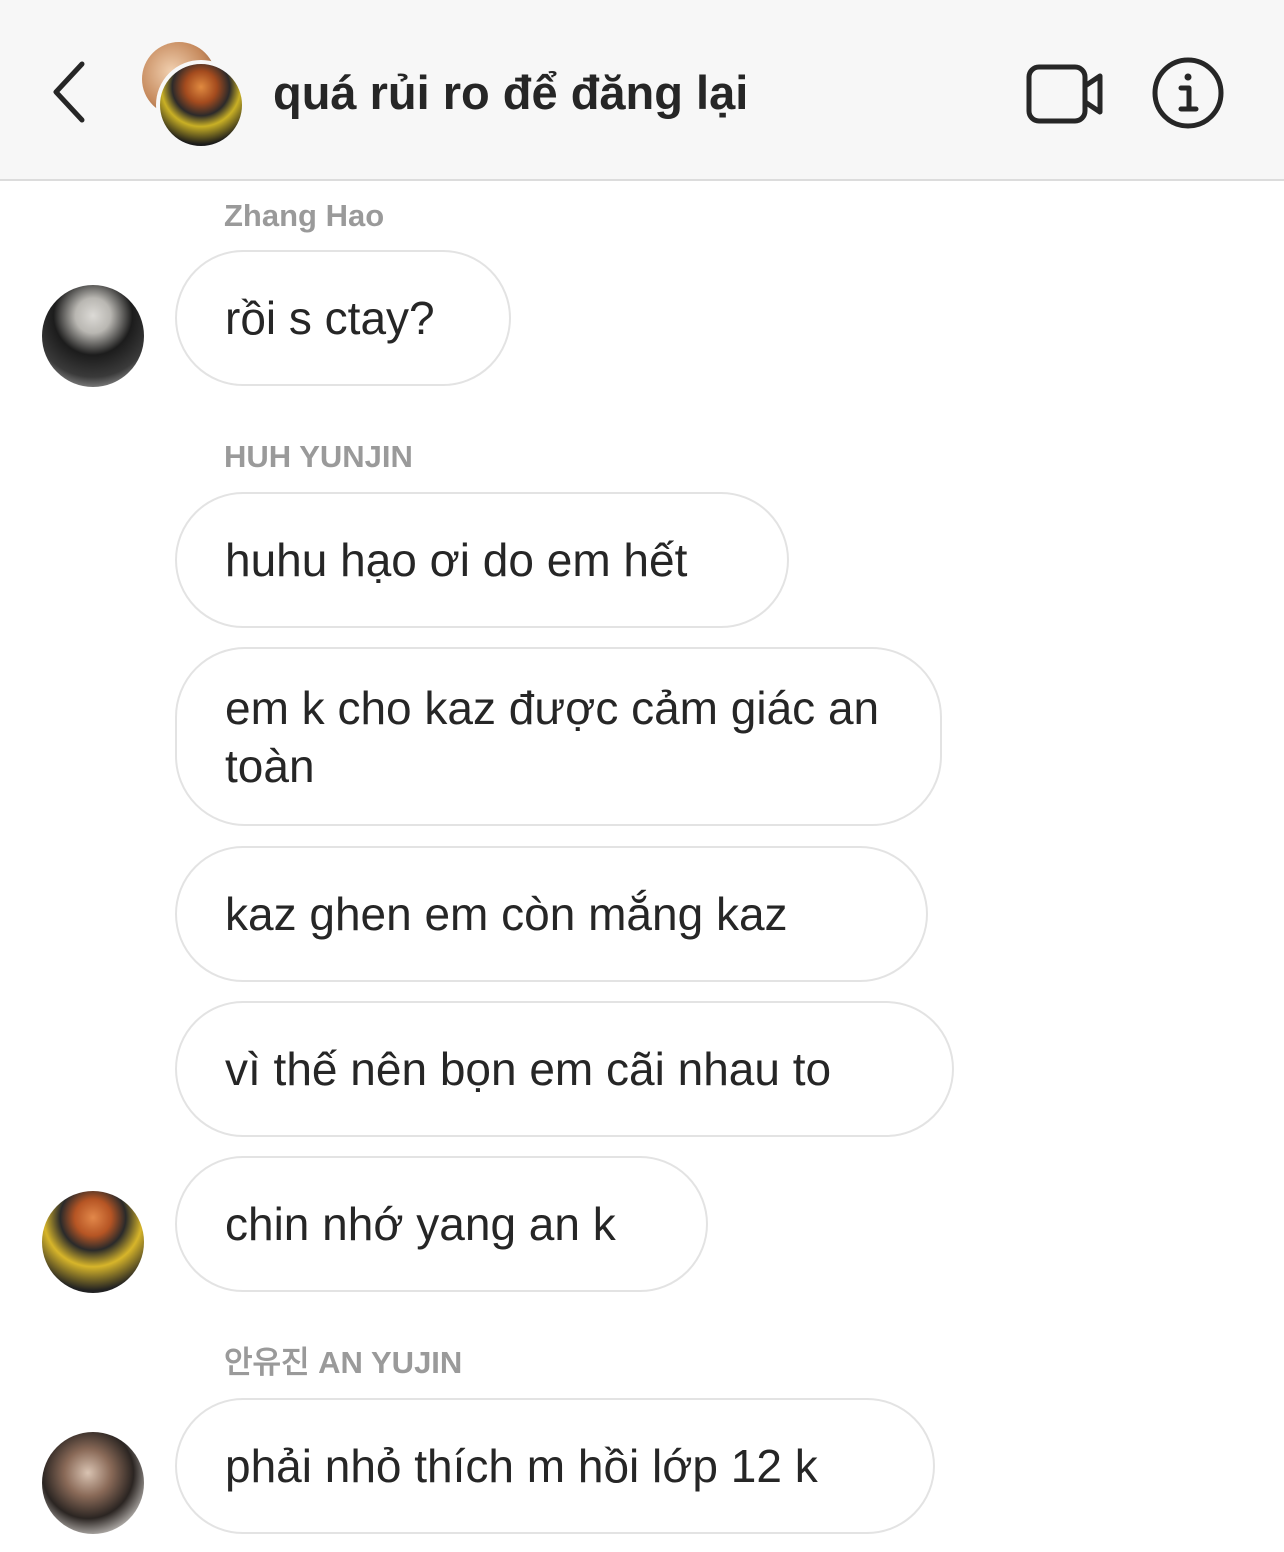  I want to click on message-bubble: chin nhớ yang an k, so click(441, 1224).